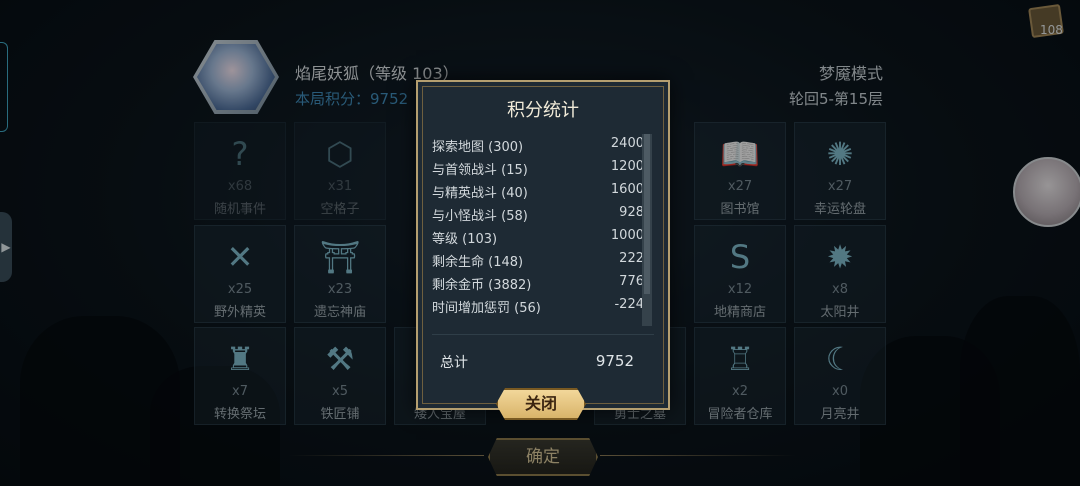 This screenshot has width=1080, height=486. What do you see at coordinates (538, 237) in the screenshot?
I see `score-row: 等级 (103) 1000` at bounding box center [538, 237].